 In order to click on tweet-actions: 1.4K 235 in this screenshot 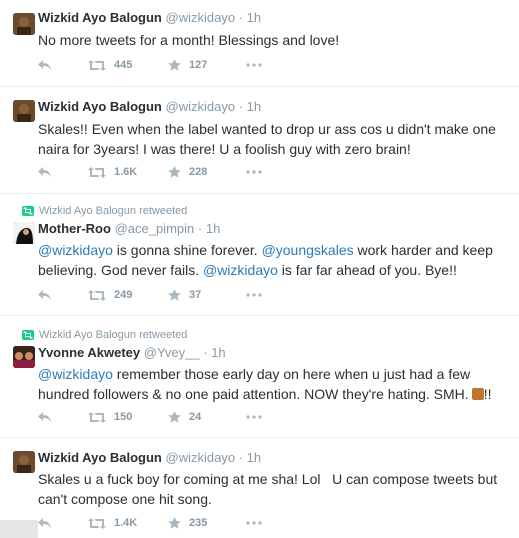, I will do `click(152, 523)`.